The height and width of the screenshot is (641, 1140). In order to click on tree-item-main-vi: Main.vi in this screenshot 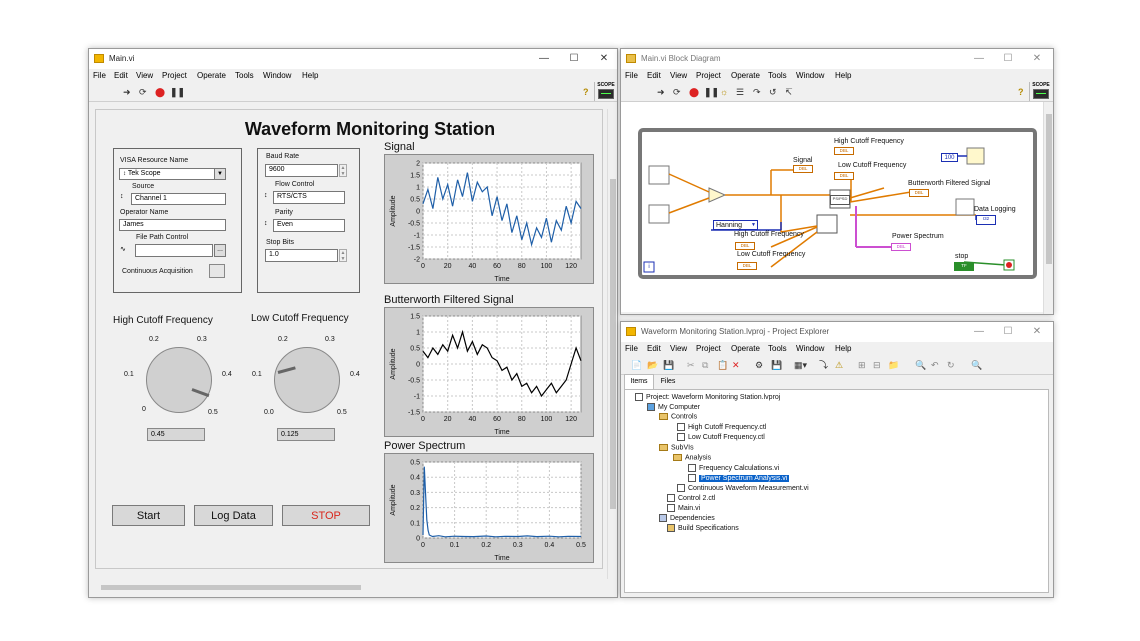, I will do `click(683, 508)`.